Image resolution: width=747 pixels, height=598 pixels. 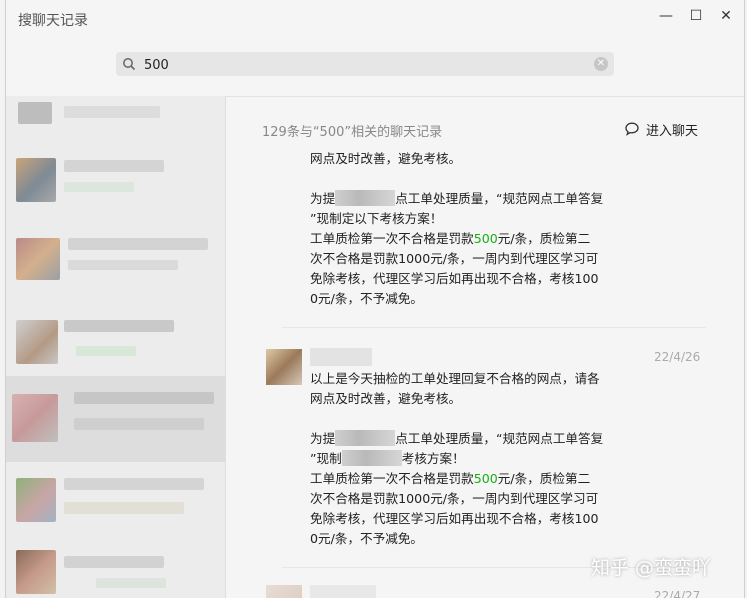 What do you see at coordinates (726, 16) in the screenshot?
I see `close-button: ✕` at bounding box center [726, 16].